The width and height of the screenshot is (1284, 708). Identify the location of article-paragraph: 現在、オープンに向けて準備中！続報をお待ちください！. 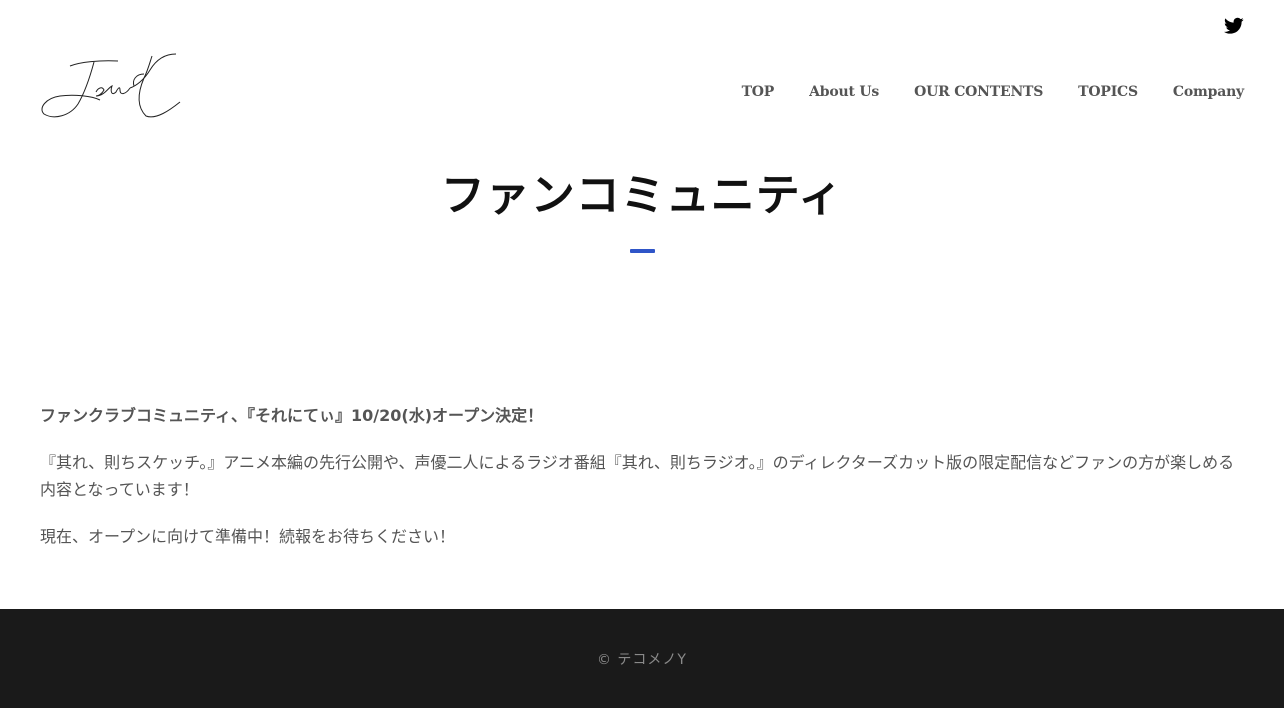
(248, 536).